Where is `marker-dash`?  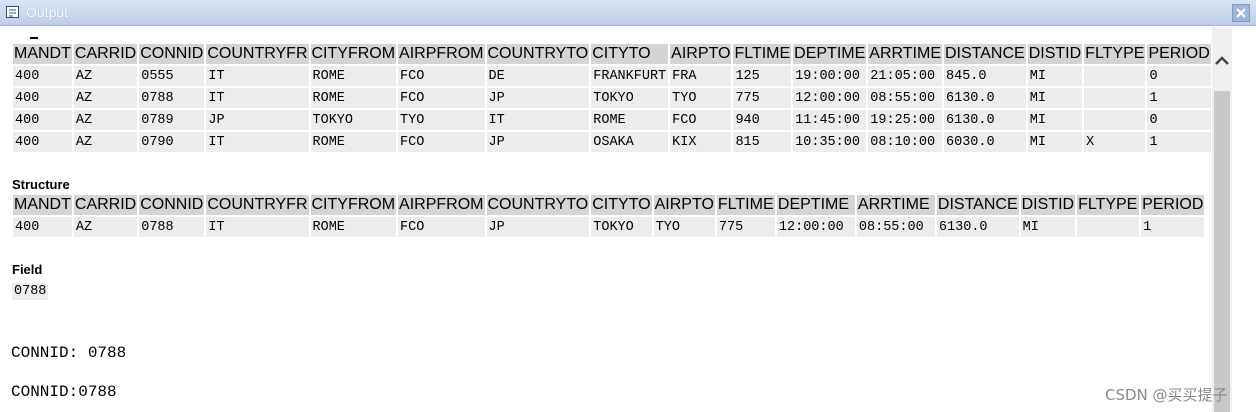 marker-dash is located at coordinates (34, 38).